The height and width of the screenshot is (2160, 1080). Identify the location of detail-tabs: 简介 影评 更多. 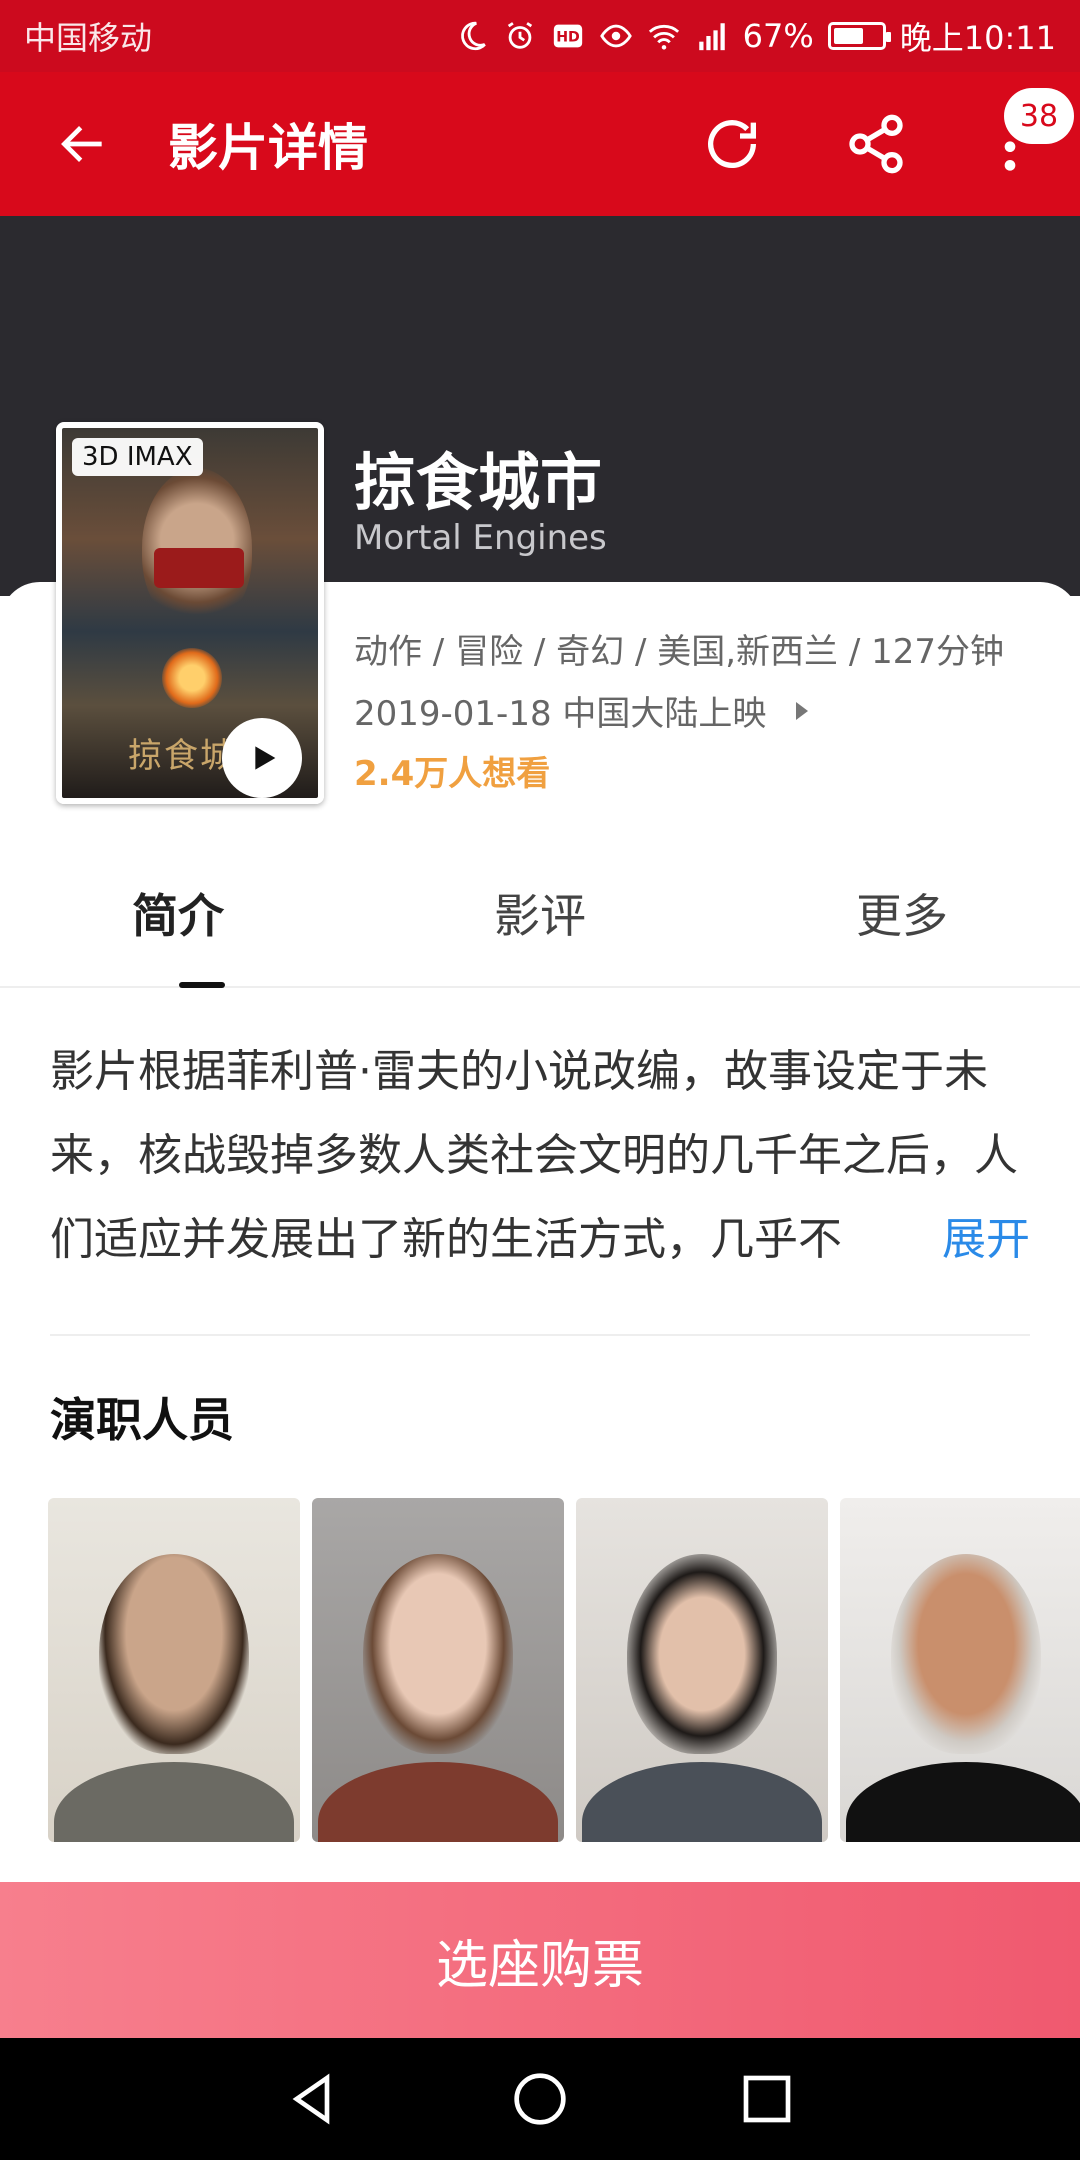
(540, 914).